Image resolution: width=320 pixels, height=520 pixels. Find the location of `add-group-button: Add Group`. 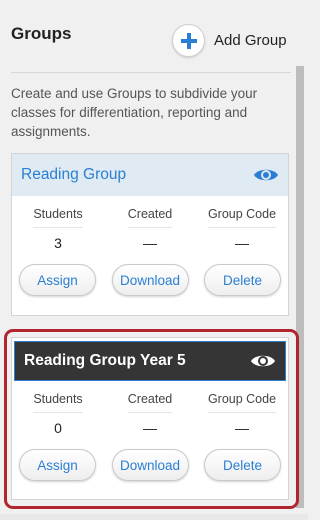

add-group-button: Add Group is located at coordinates (229, 40).